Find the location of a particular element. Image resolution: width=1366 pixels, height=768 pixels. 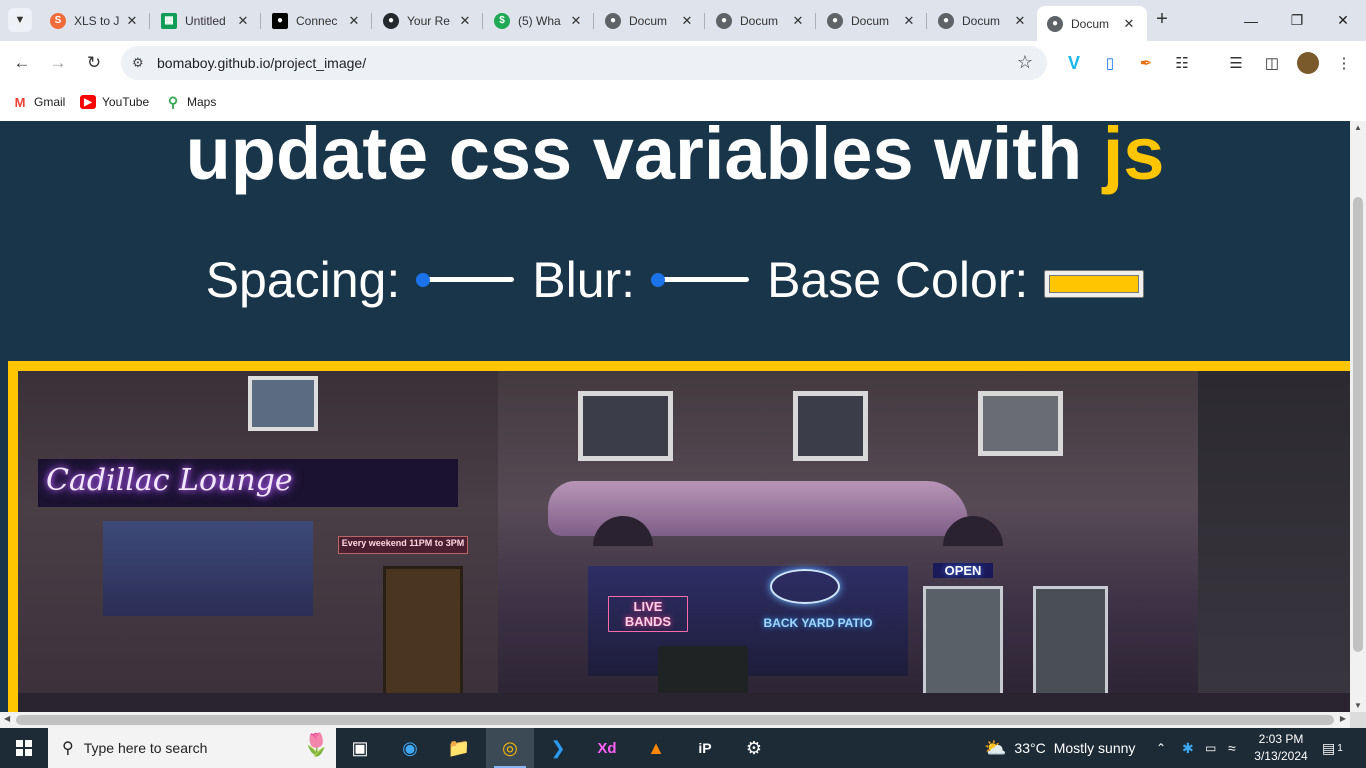

forward-button: → is located at coordinates (58, 63).